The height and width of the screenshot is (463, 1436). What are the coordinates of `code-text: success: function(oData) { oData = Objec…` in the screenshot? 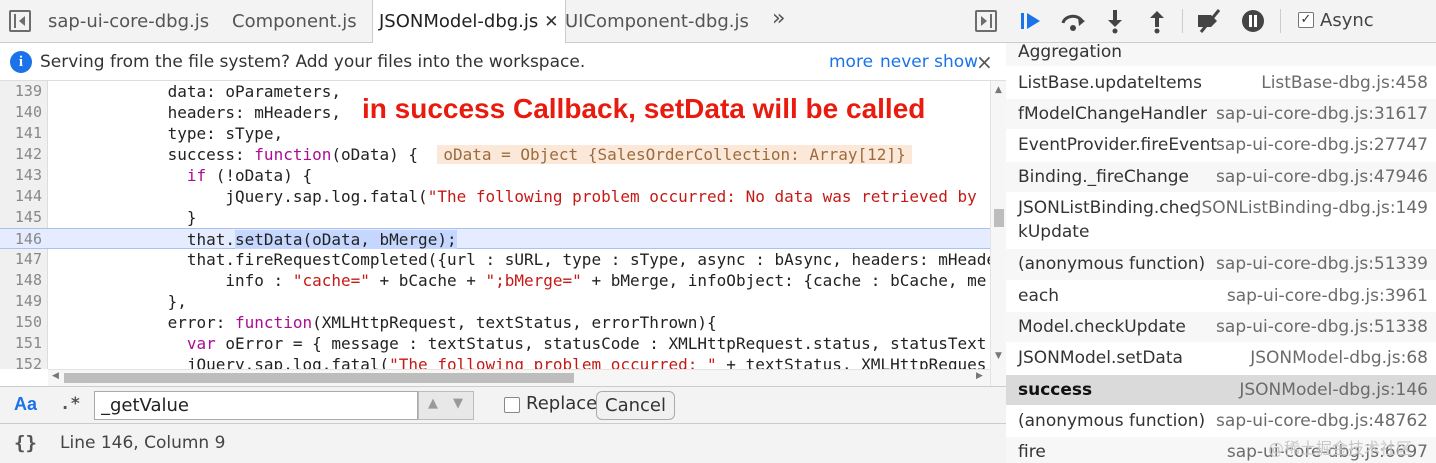 It's located at (482, 154).